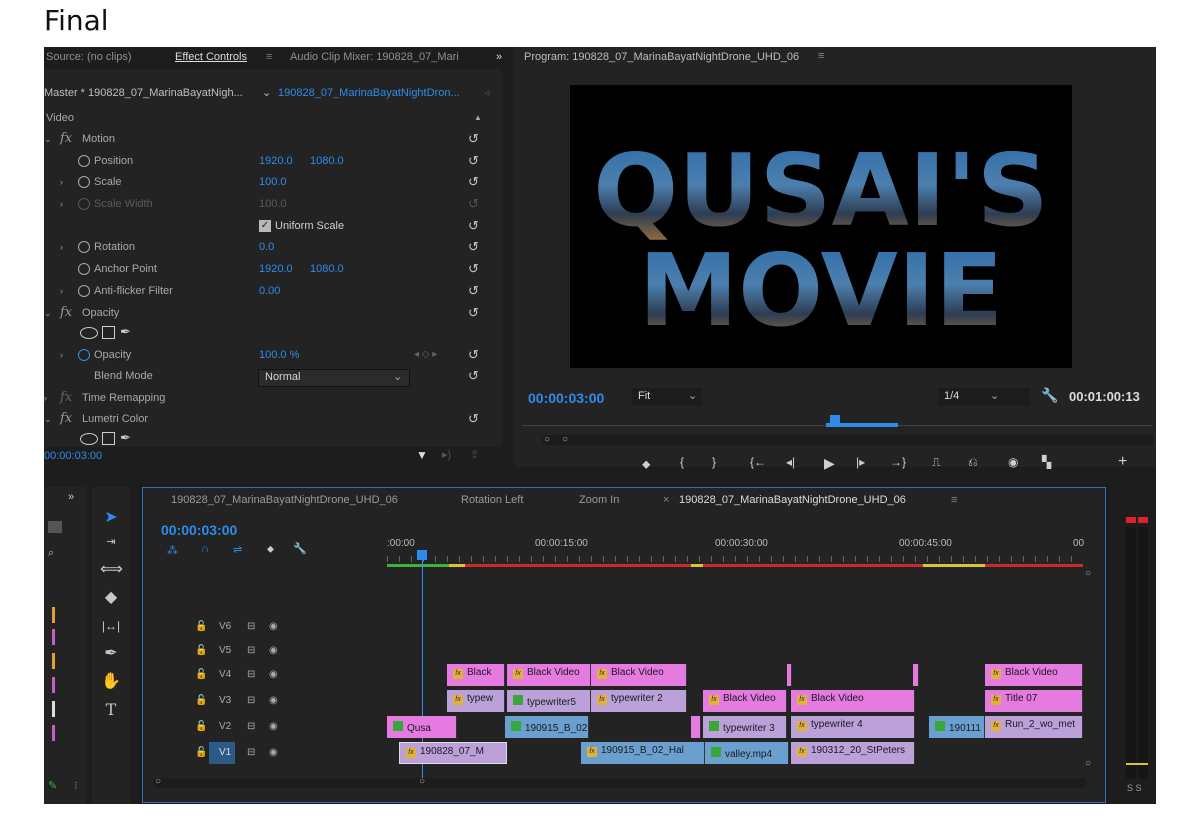 This screenshot has width=1198, height=822. Describe the element at coordinates (276, 269) in the screenshot. I see `anchor-x-value: 1920.0` at that location.